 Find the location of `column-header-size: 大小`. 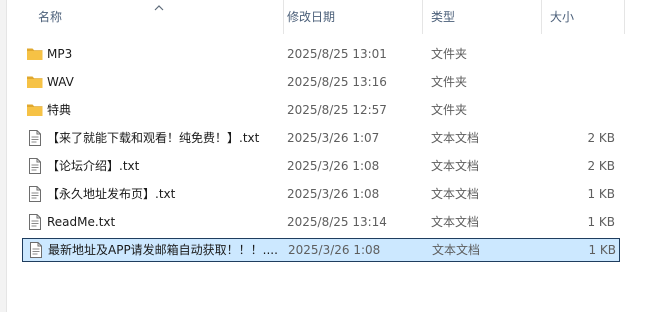

column-header-size: 大小 is located at coordinates (583, 17).